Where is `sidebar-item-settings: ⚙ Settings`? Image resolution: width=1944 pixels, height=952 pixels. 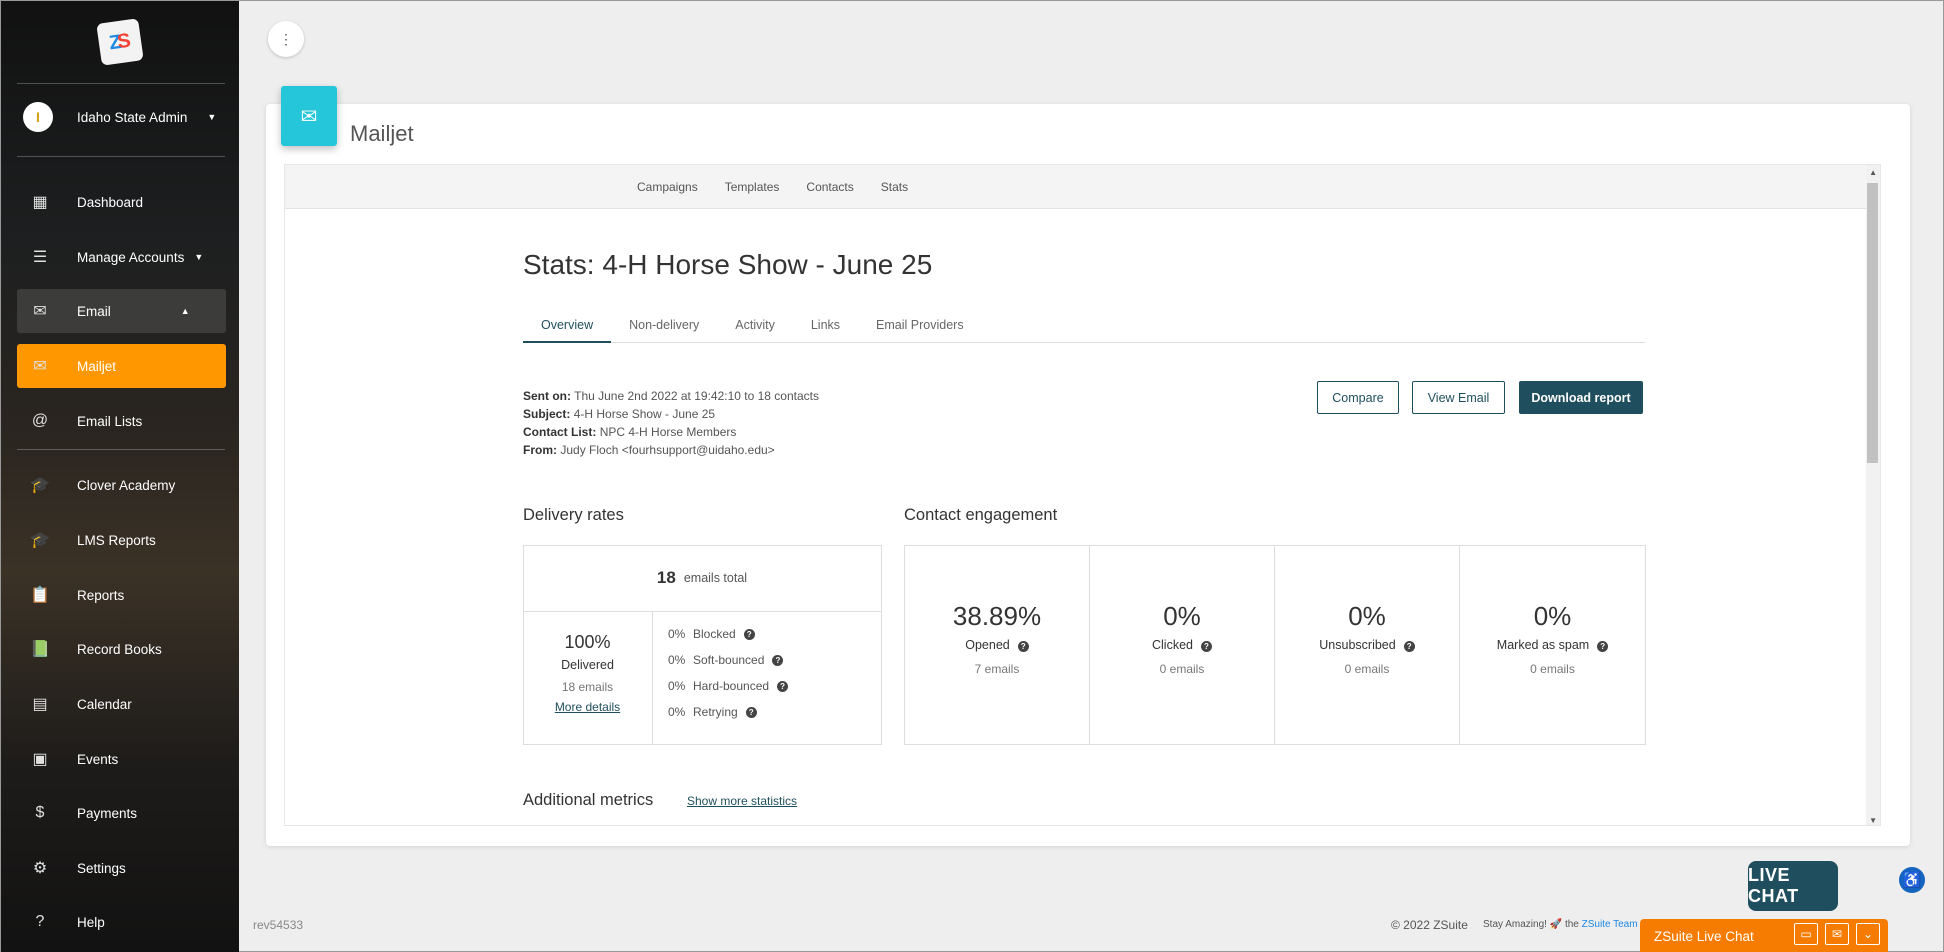 sidebar-item-settings: ⚙ Settings is located at coordinates (121, 868).